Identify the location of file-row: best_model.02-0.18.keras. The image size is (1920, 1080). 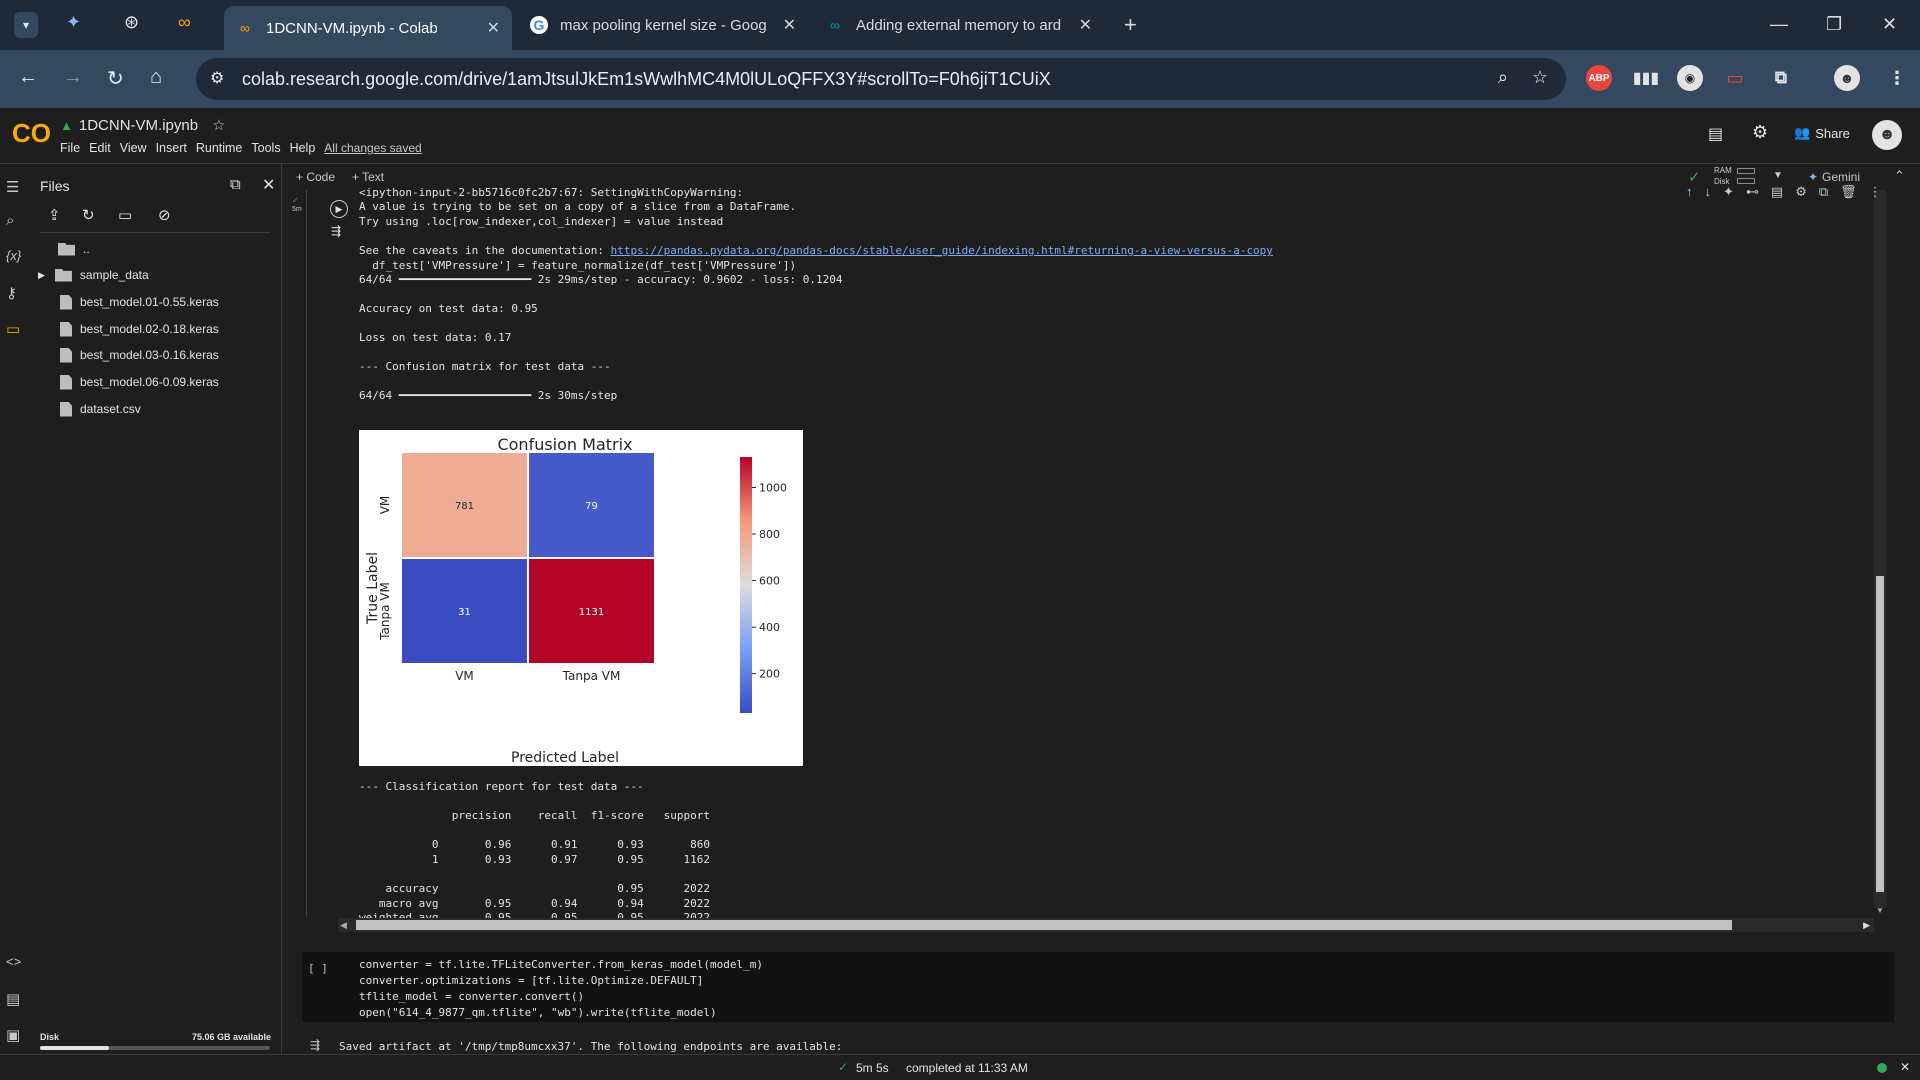
(139, 329).